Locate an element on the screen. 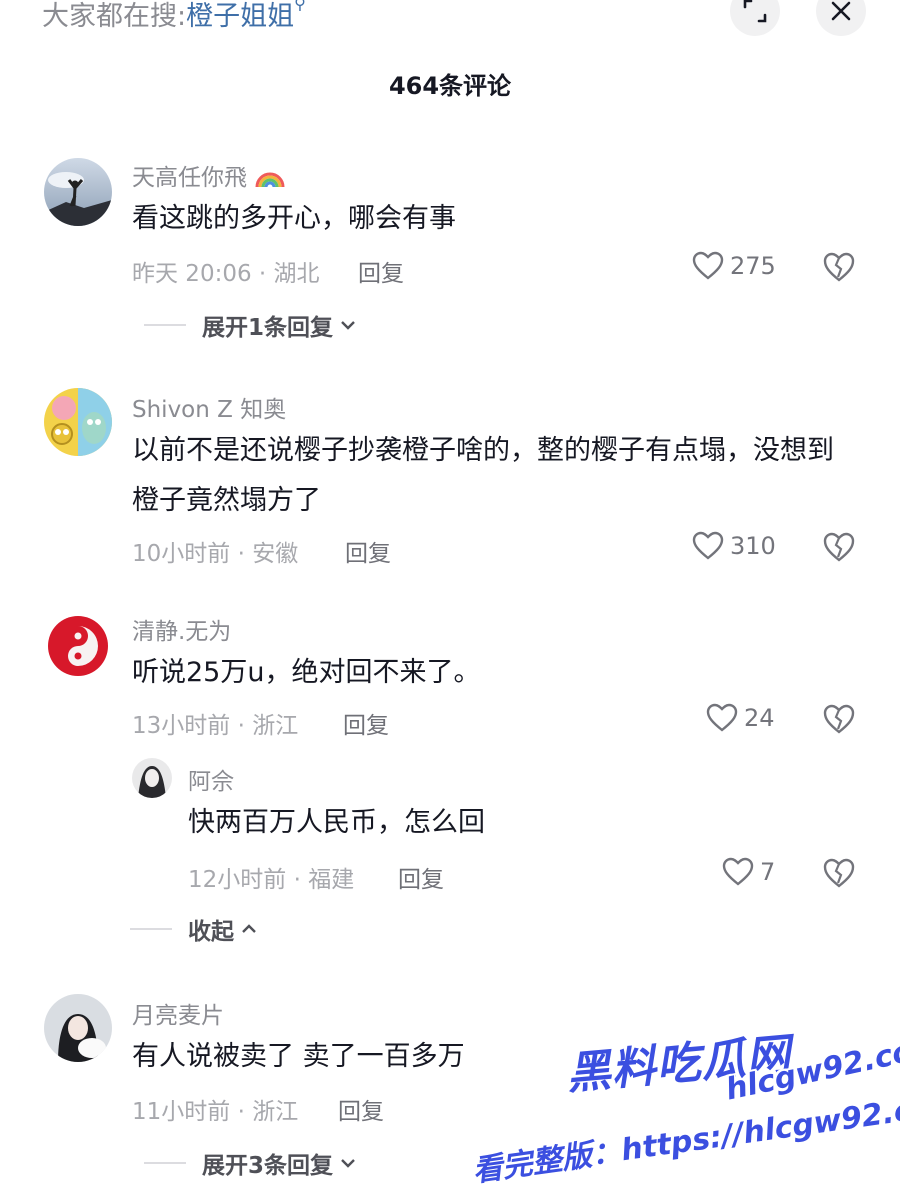  collapse-replies-button: 收起 is located at coordinates (194, 929).